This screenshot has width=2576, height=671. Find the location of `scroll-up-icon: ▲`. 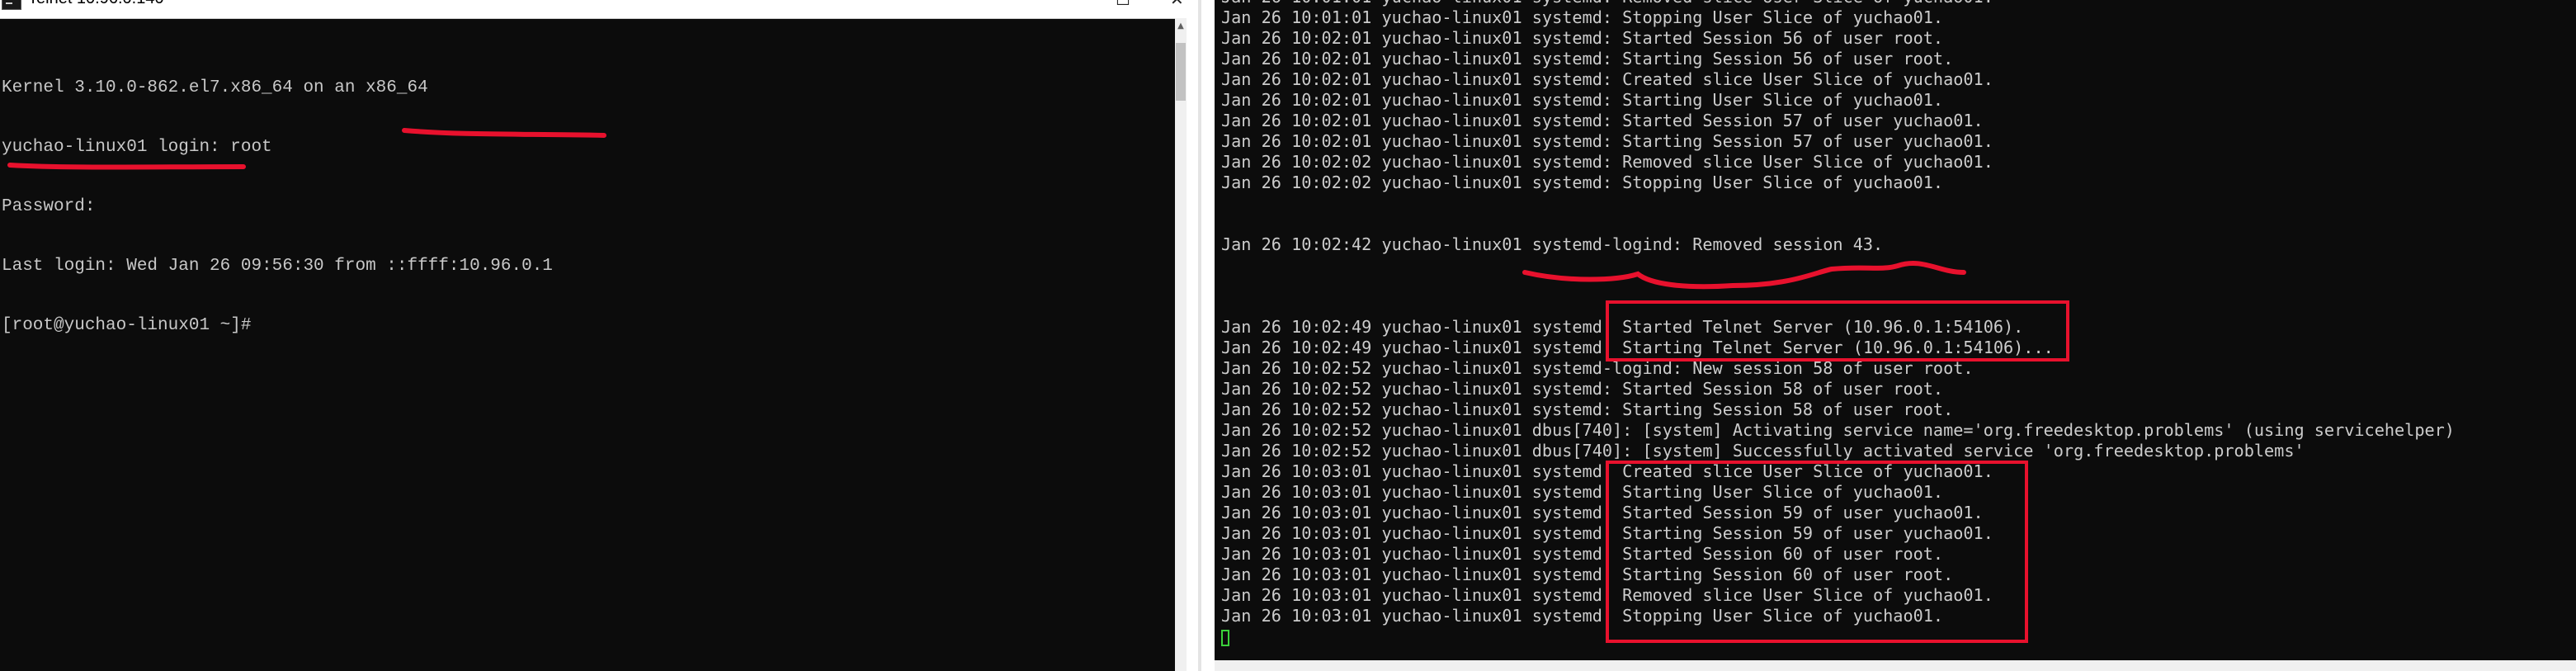

scroll-up-icon: ▲ is located at coordinates (1181, 26).